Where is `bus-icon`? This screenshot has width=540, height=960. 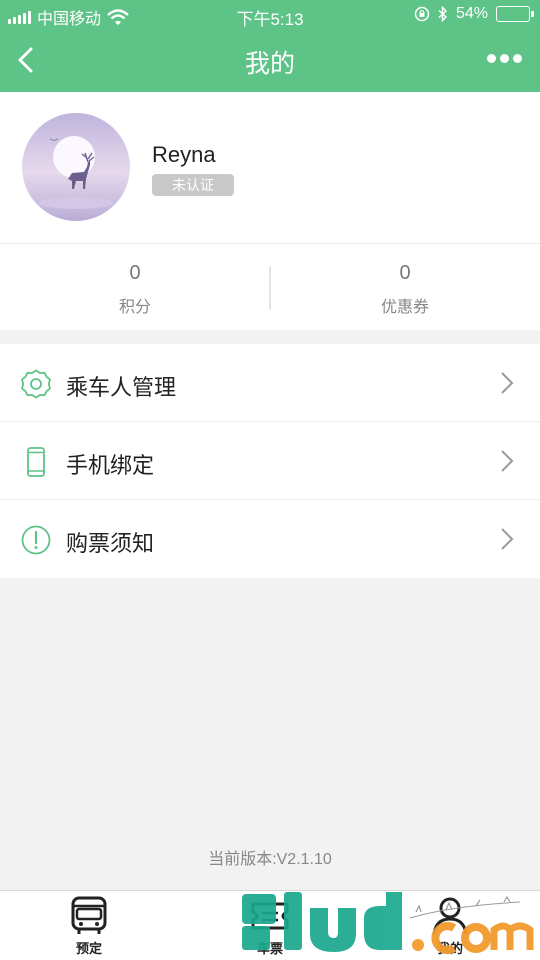 bus-icon is located at coordinates (89, 915).